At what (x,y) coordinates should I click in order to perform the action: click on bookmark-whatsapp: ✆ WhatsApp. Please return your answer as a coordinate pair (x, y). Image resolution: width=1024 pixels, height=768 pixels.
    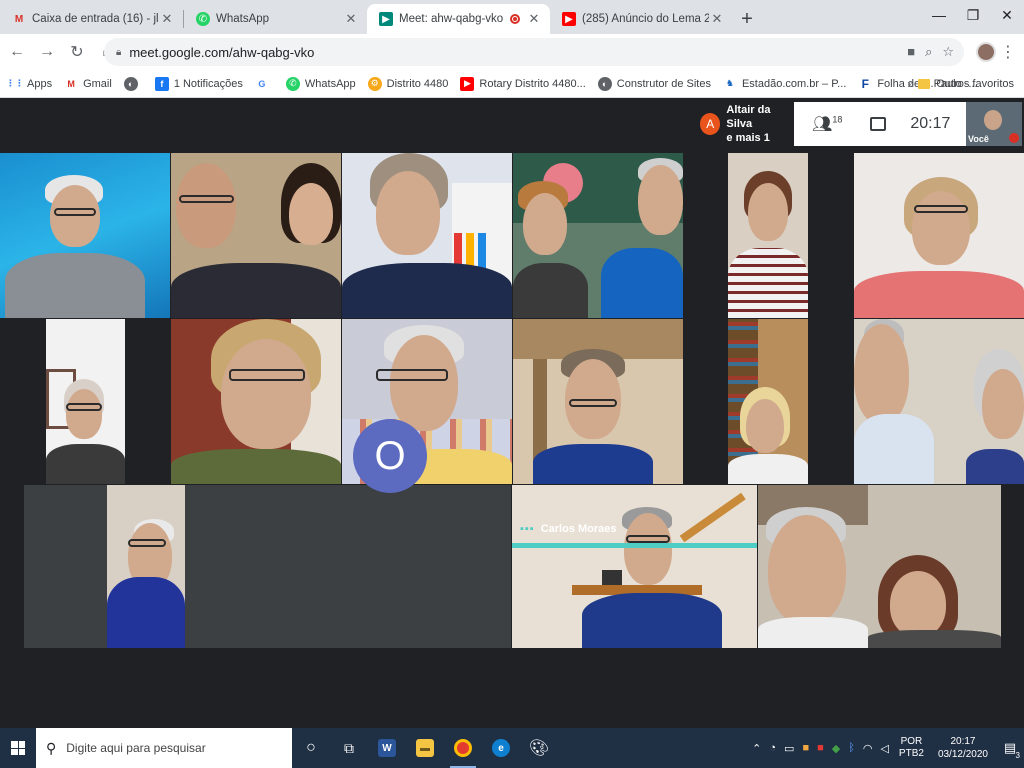
    Looking at the image, I should click on (320, 83).